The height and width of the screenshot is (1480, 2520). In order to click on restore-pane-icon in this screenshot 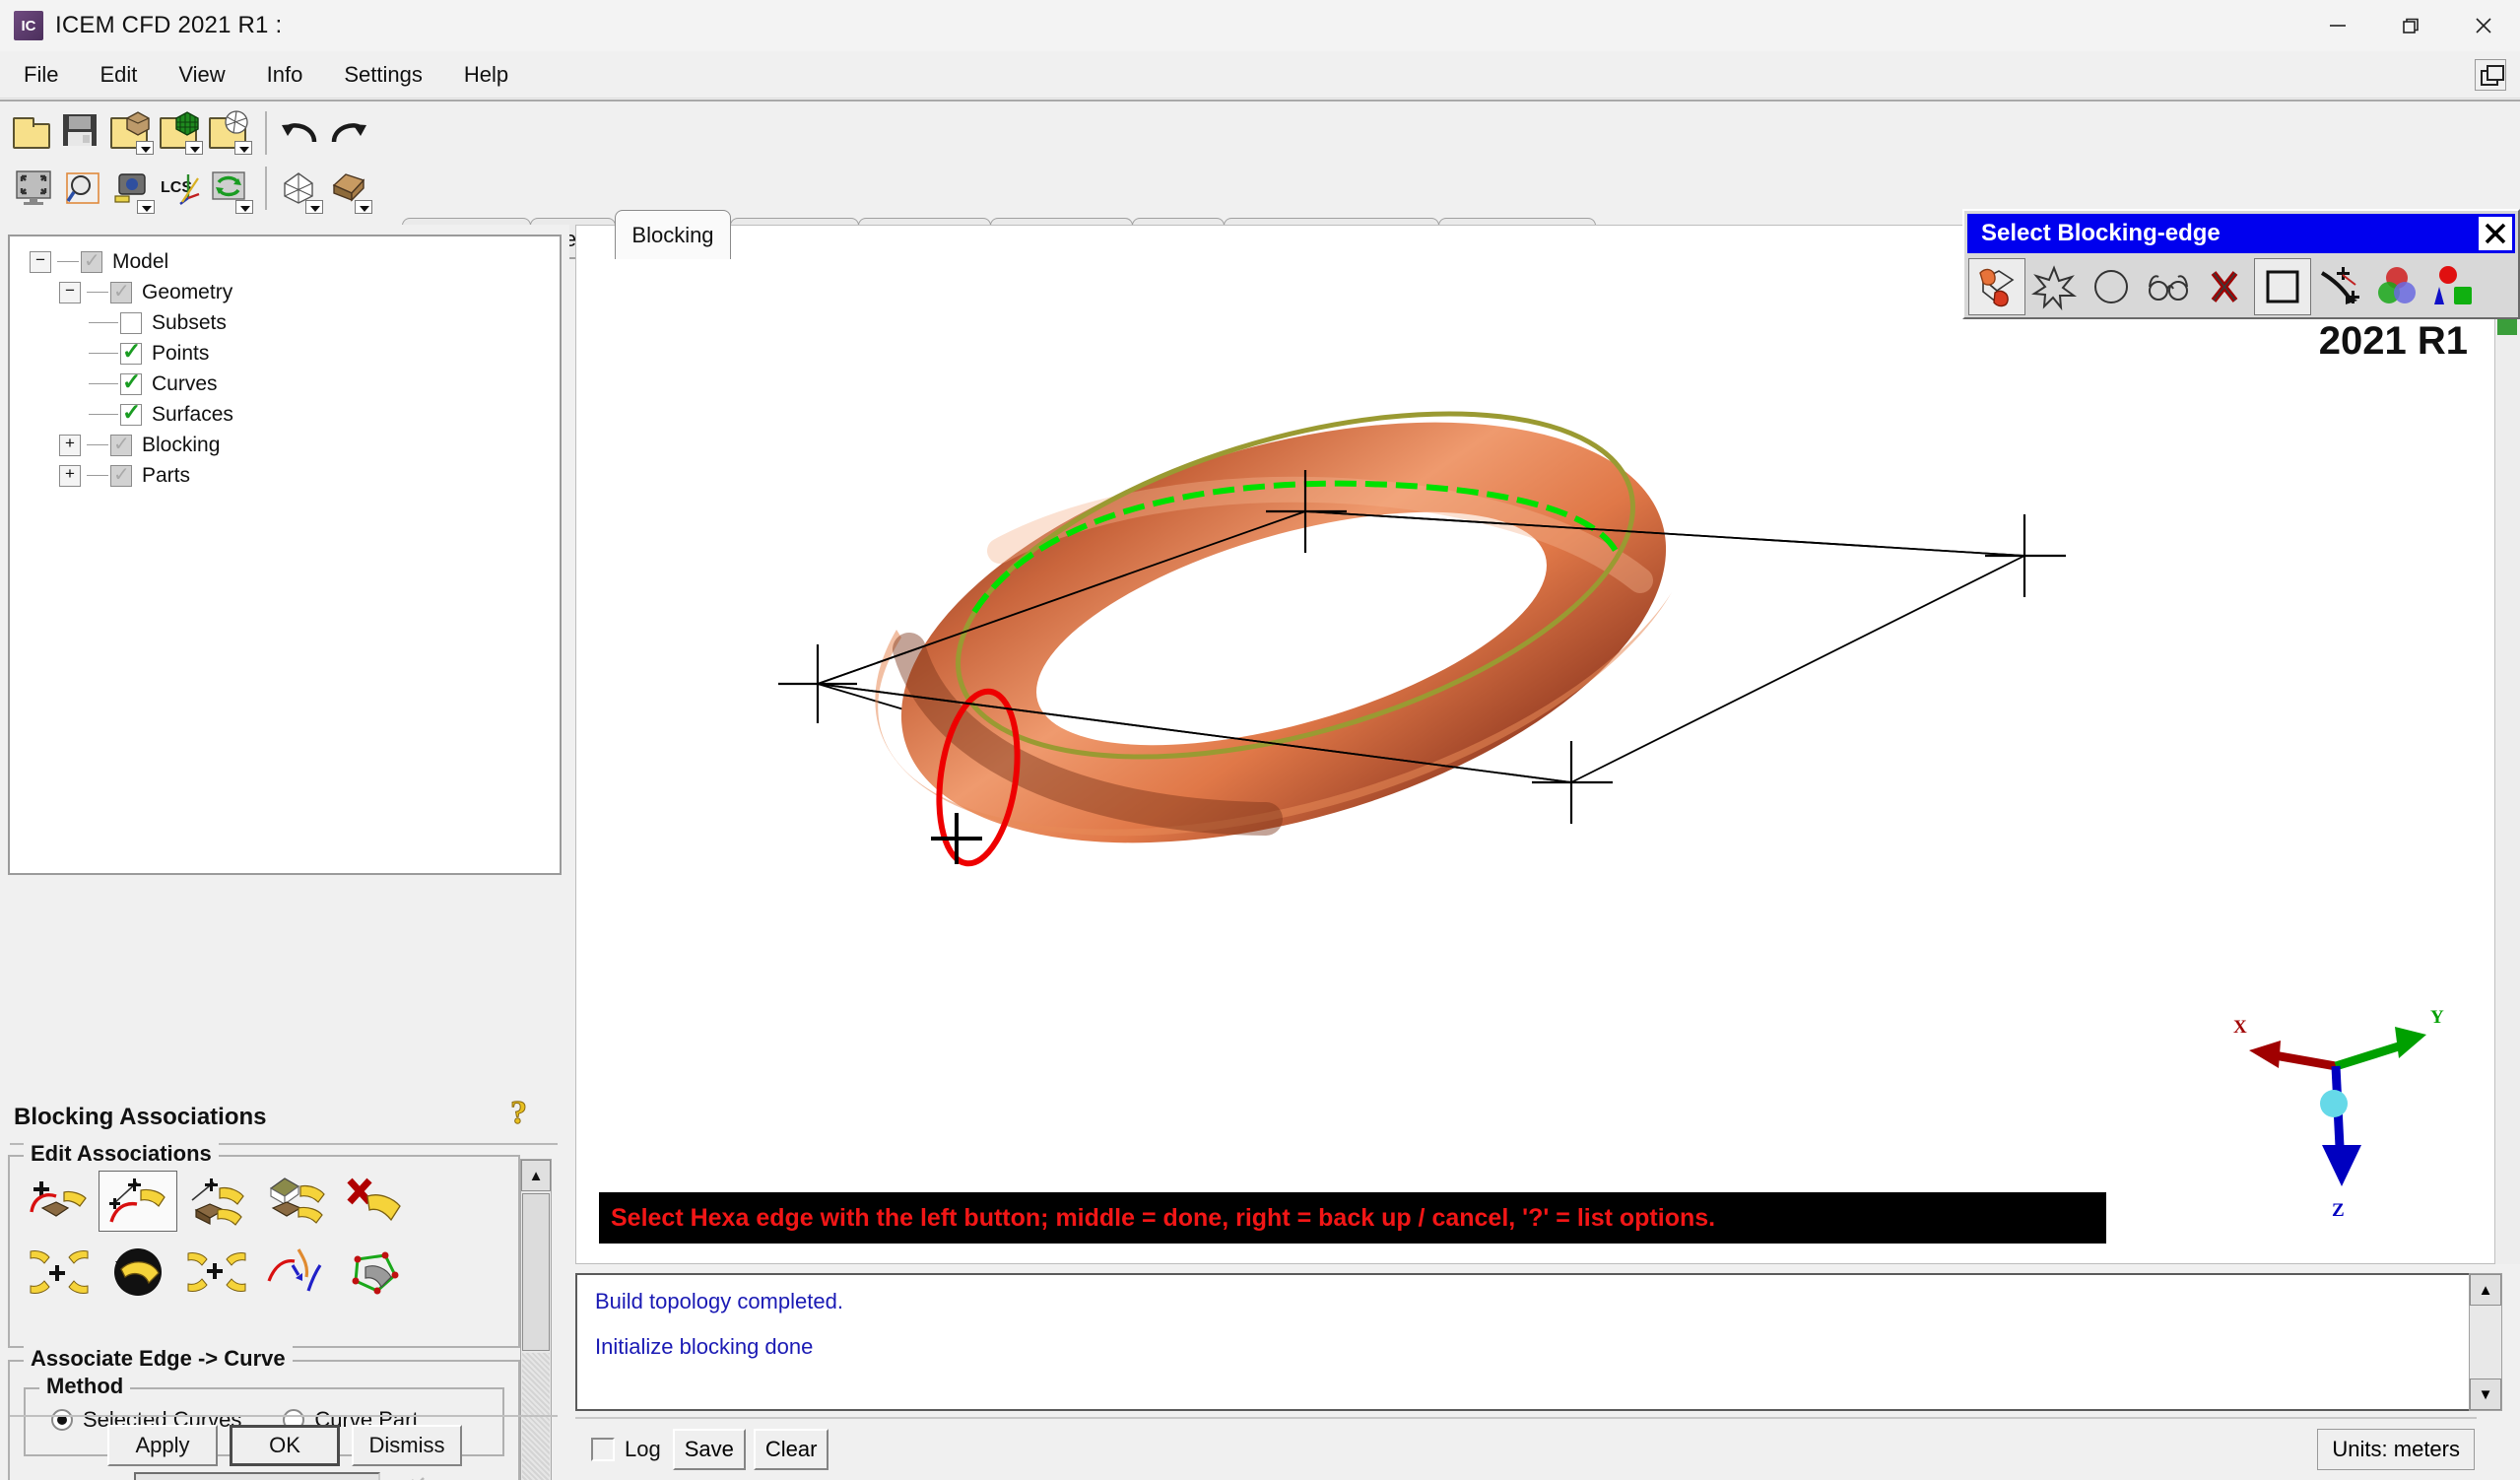, I will do `click(2490, 74)`.